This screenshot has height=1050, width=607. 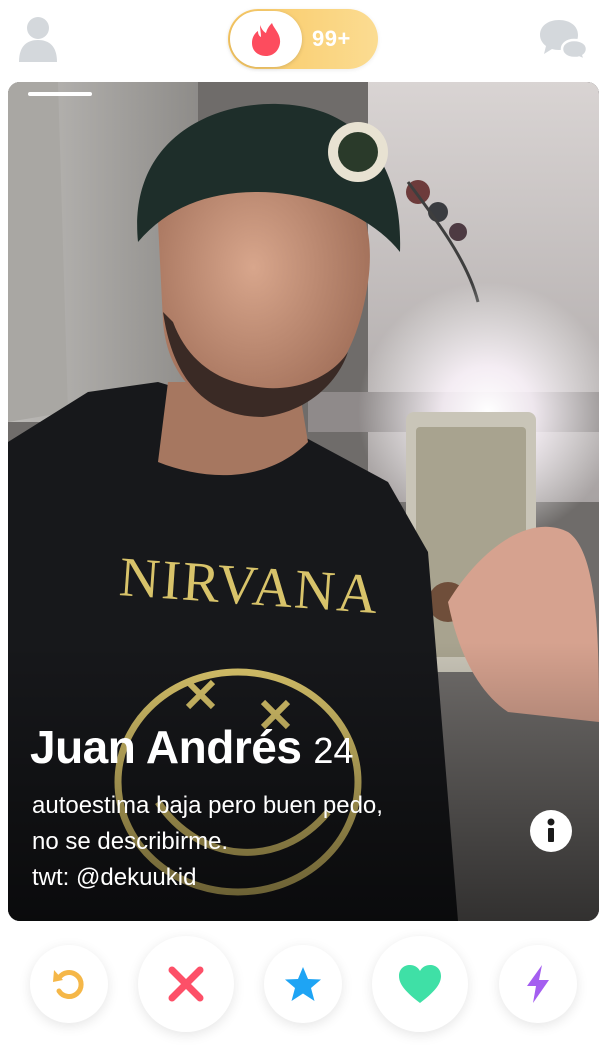 I want to click on info-button, so click(x=551, y=831).